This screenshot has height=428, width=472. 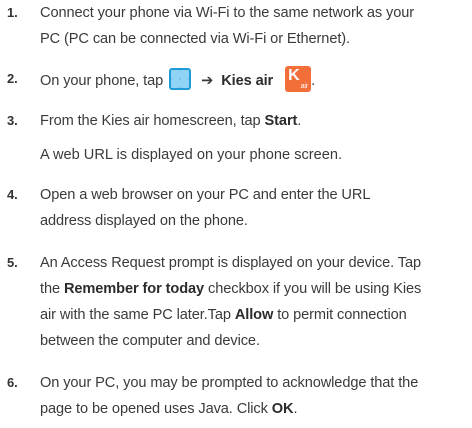 What do you see at coordinates (144, 221) in the screenshot?
I see `step-line: address displayed on the phone.` at bounding box center [144, 221].